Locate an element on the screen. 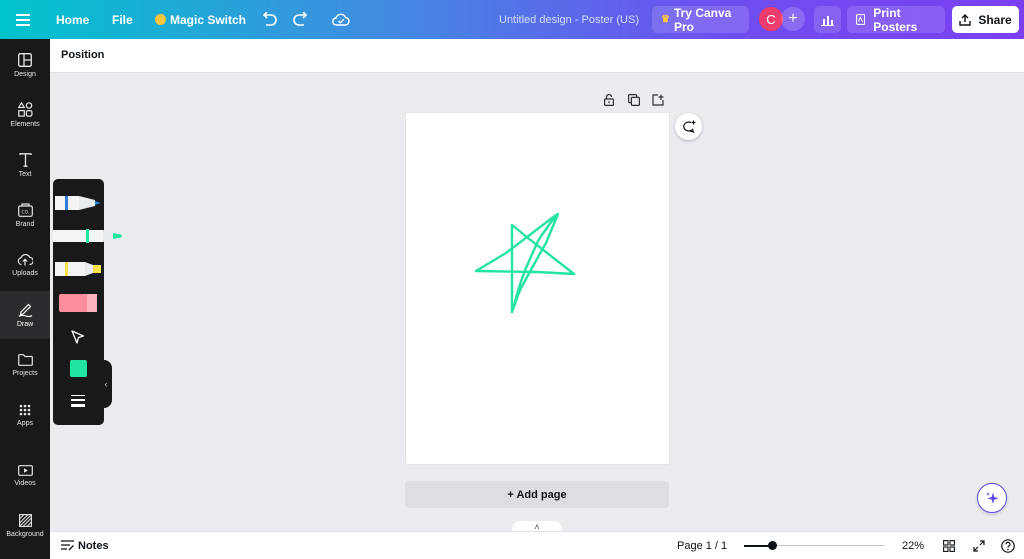 The width and height of the screenshot is (1024, 559). video-icon is located at coordinates (25, 470).